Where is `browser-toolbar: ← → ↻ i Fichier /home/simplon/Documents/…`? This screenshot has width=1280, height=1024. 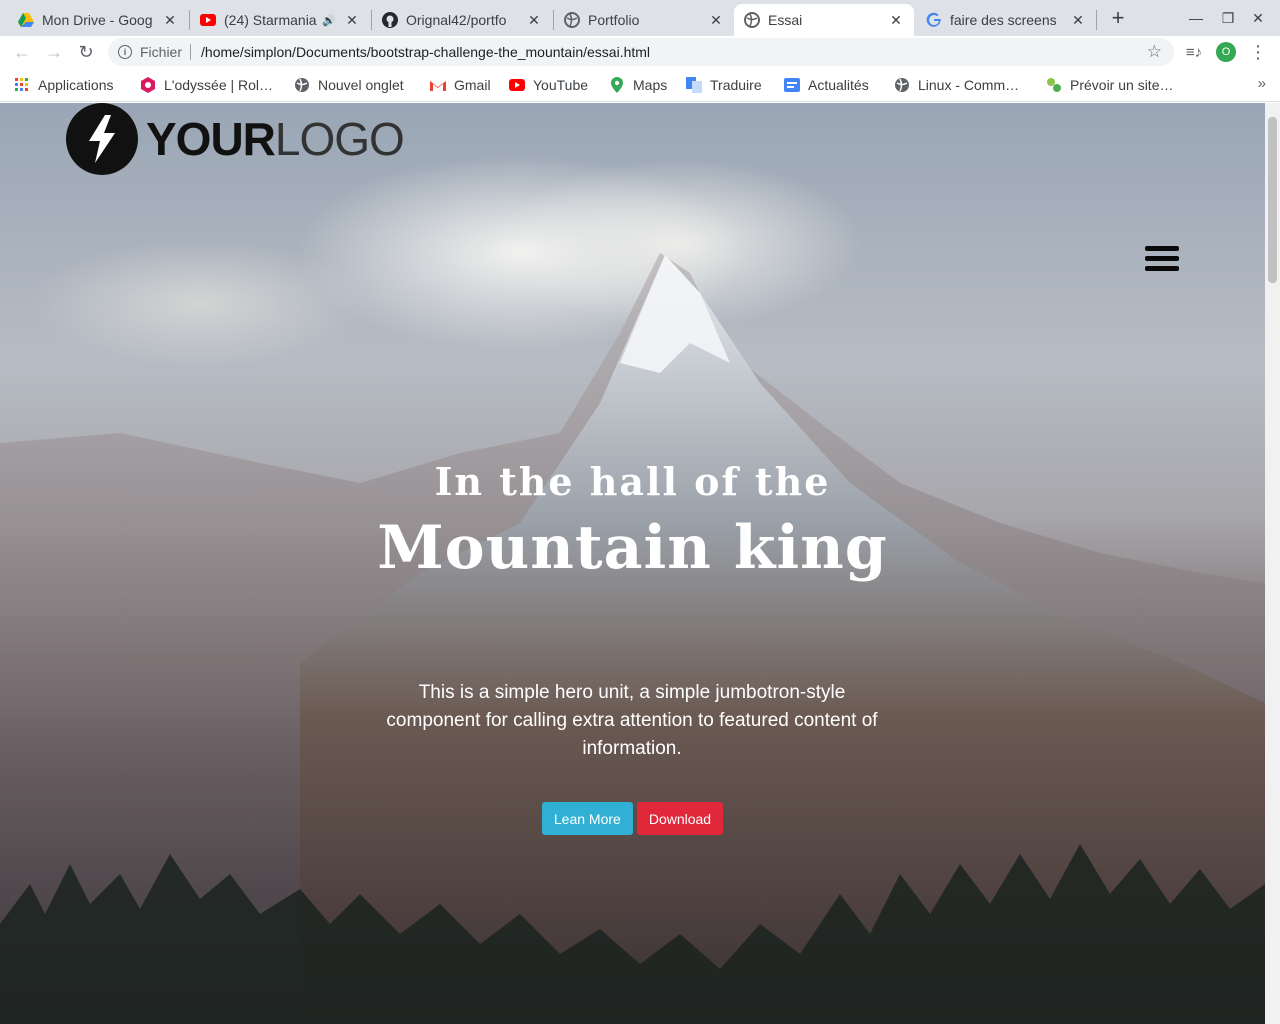
browser-toolbar: ← → ↻ i Fichier /home/simplon/Documents/… is located at coordinates (640, 52).